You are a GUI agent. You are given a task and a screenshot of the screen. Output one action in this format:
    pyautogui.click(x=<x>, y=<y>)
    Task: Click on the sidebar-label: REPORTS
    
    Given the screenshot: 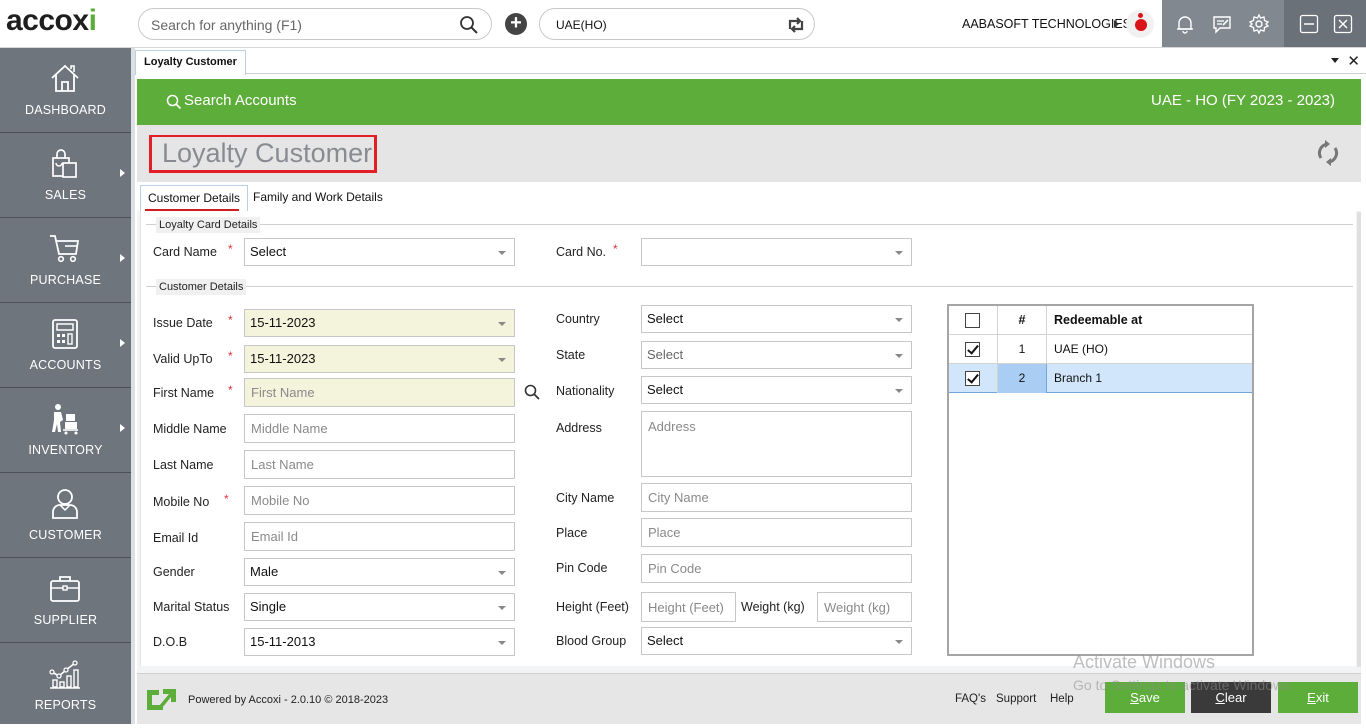 What is the action you would take?
    pyautogui.click(x=65, y=705)
    